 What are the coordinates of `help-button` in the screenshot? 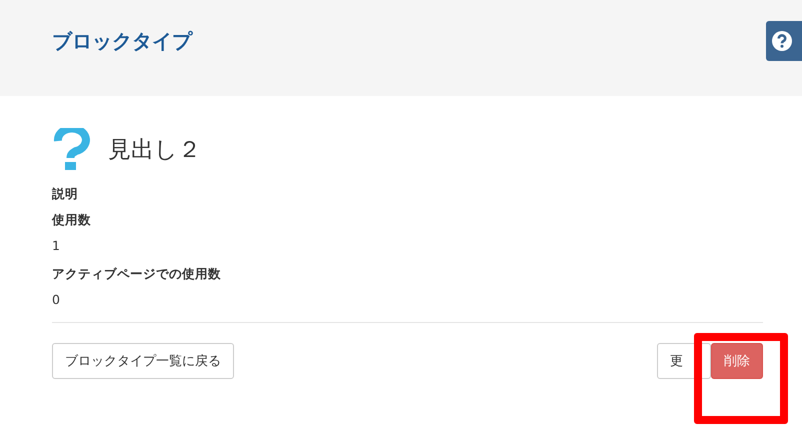 It's located at (784, 41).